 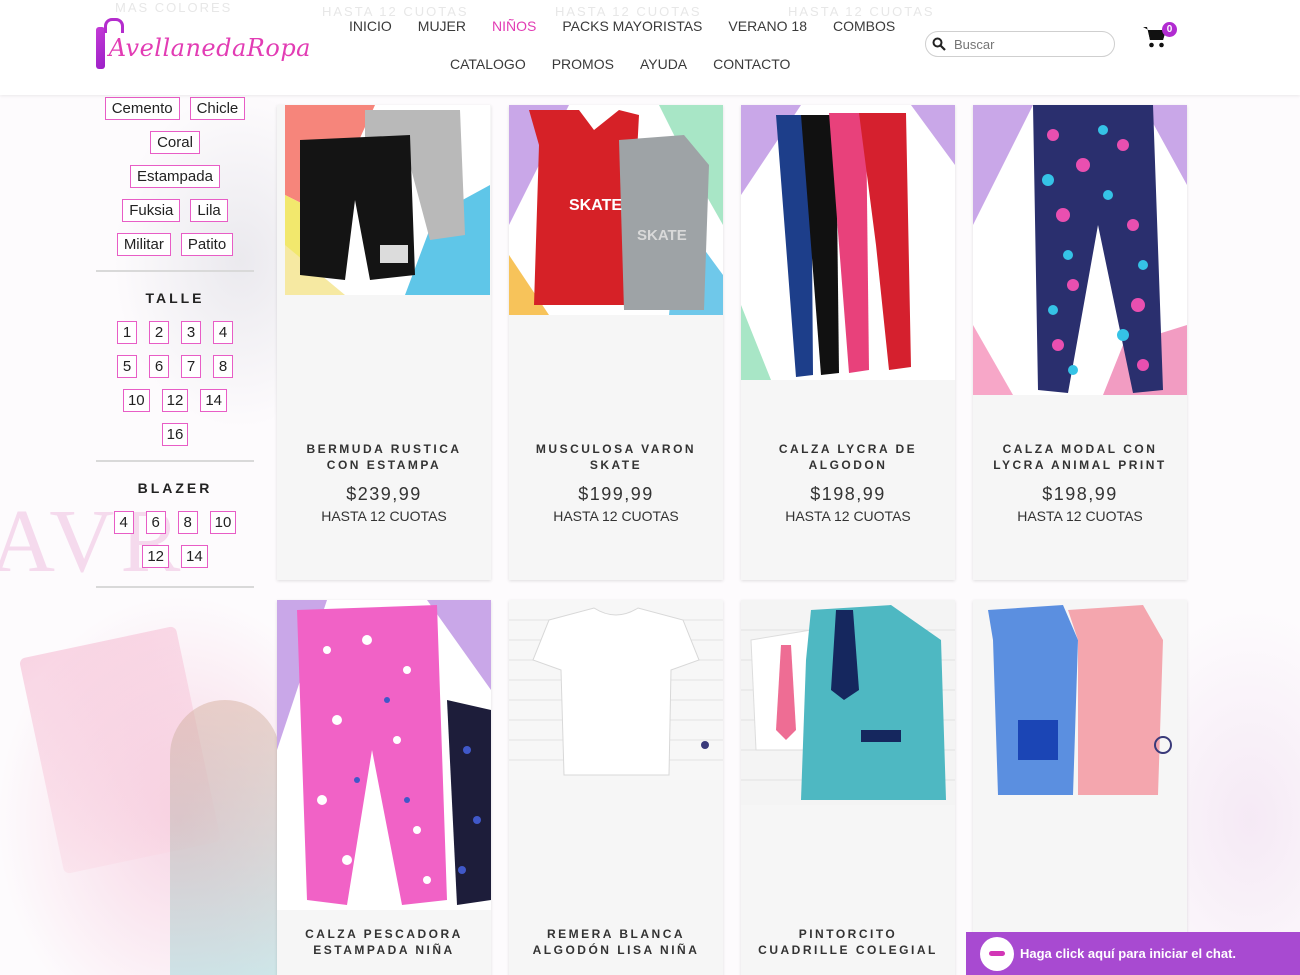 What do you see at coordinates (1128, 953) in the screenshot?
I see `chat-label: Haga click aquí para iniciar el chat.` at bounding box center [1128, 953].